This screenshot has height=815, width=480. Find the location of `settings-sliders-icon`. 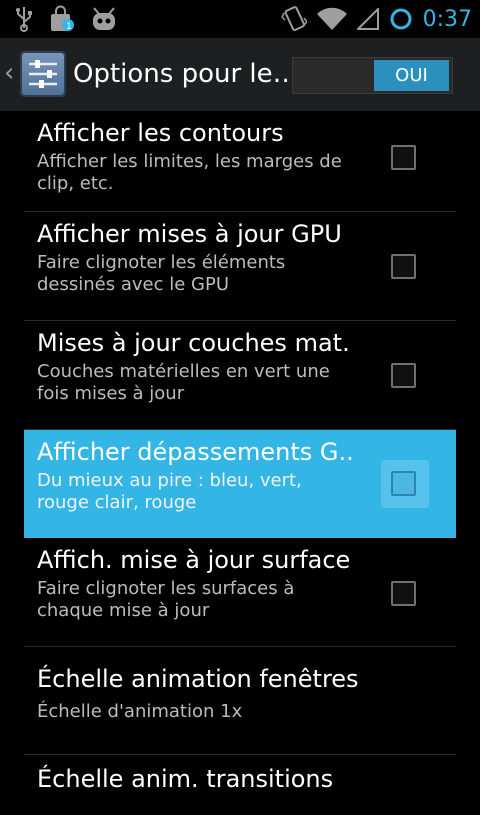

settings-sliders-icon is located at coordinates (43, 74).